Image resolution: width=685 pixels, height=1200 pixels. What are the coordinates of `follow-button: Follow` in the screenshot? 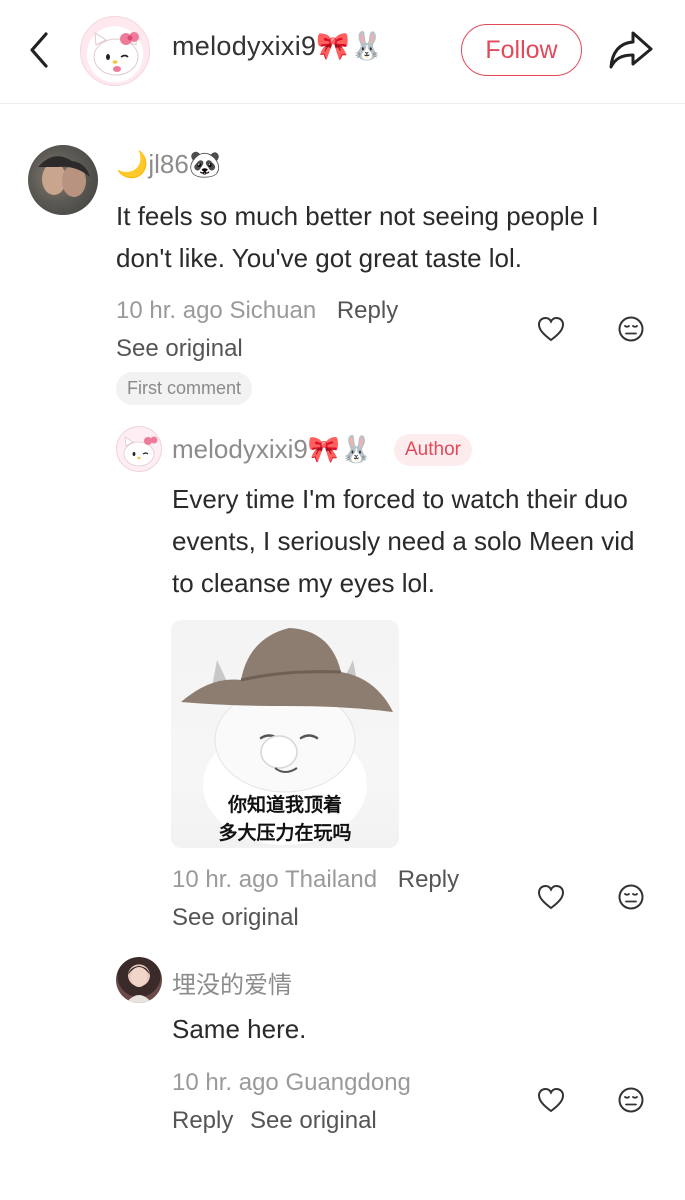 It's located at (521, 50).